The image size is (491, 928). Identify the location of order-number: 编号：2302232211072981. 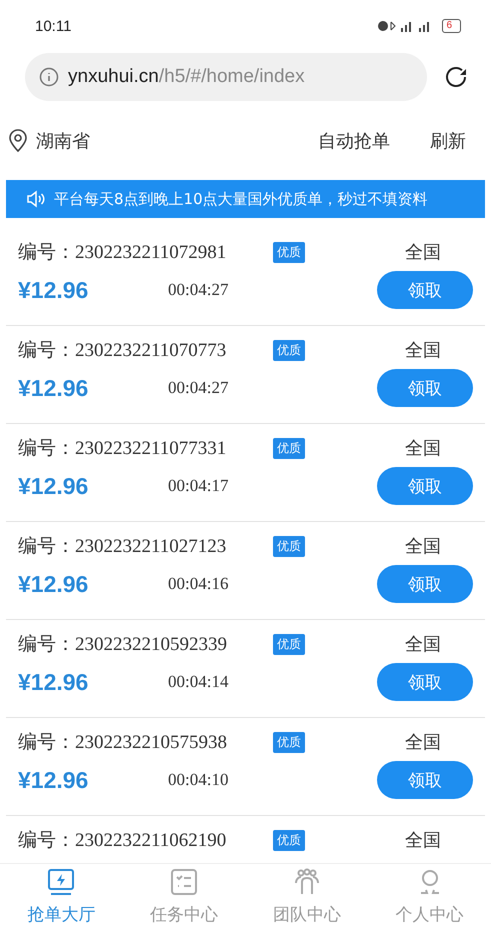
(123, 253).